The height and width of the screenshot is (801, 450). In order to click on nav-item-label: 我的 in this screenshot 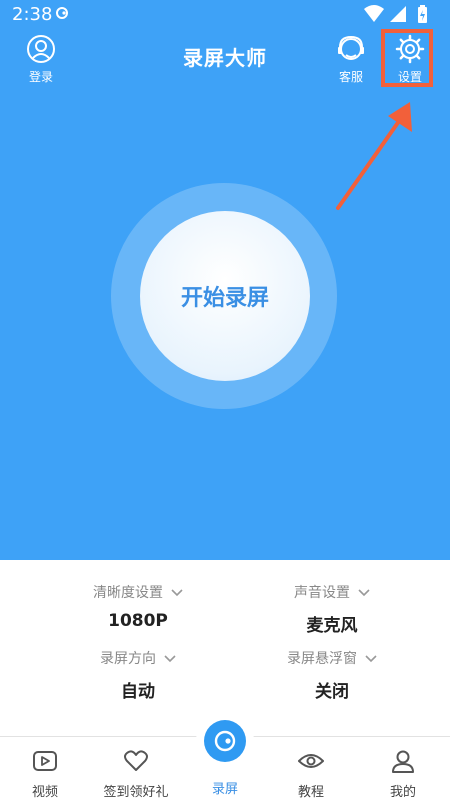, I will do `click(402, 792)`.